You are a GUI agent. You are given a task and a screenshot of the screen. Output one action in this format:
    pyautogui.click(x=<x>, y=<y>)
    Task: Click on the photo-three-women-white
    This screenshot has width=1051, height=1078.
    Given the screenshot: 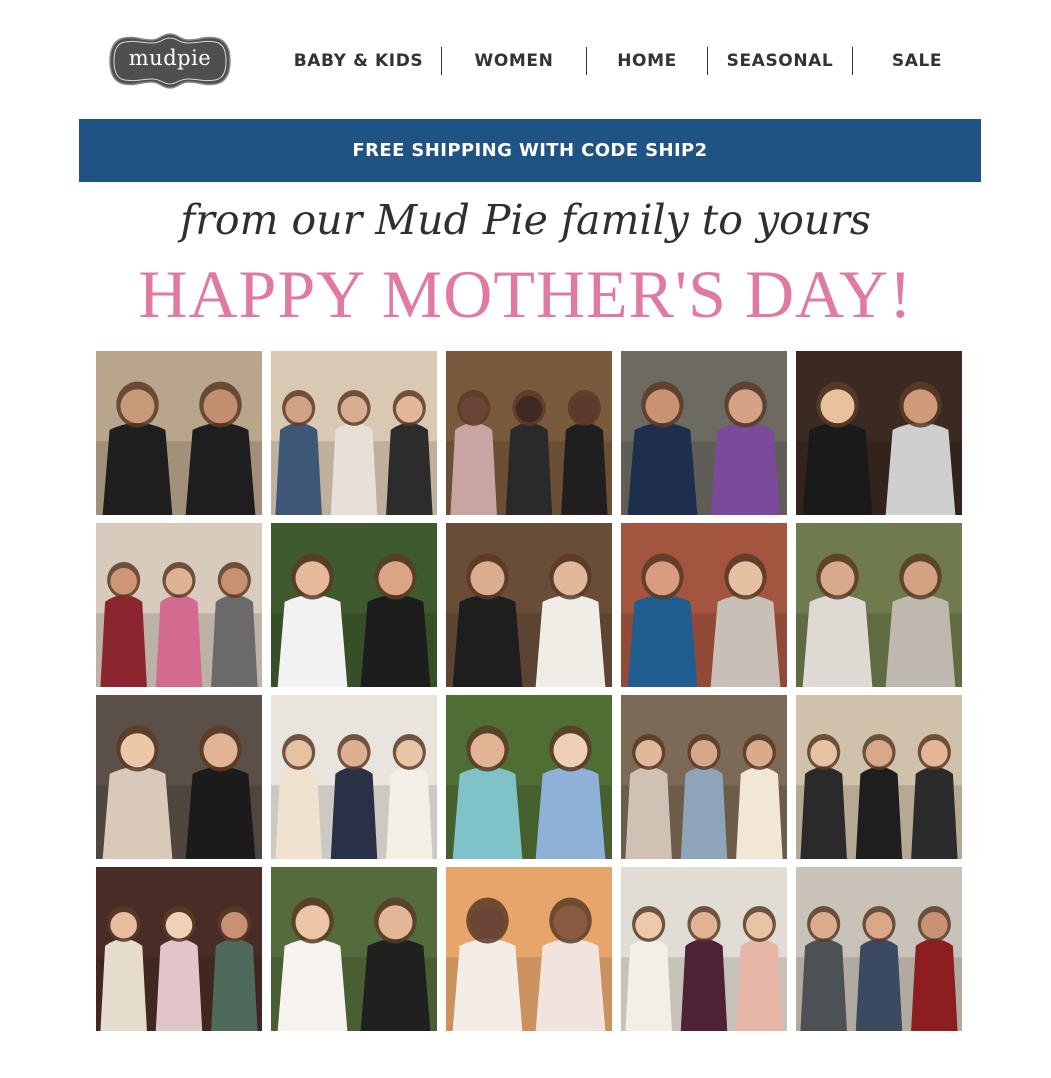 What is the action you would take?
    pyautogui.click(x=354, y=777)
    